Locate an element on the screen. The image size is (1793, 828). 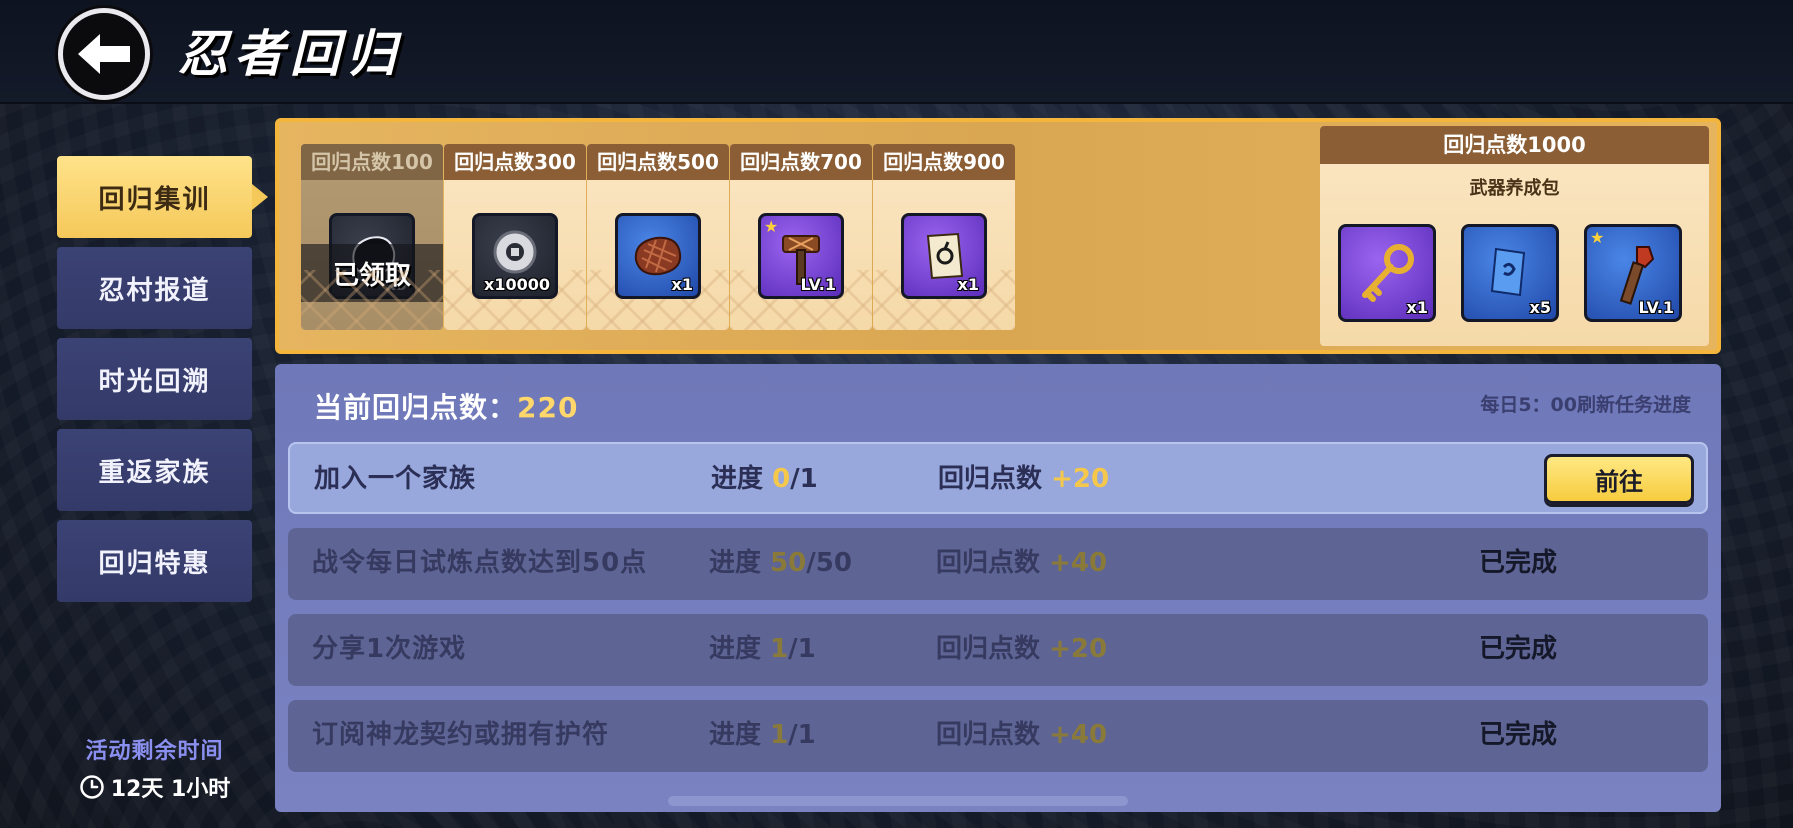
item-count: x5 is located at coordinates (1540, 307).